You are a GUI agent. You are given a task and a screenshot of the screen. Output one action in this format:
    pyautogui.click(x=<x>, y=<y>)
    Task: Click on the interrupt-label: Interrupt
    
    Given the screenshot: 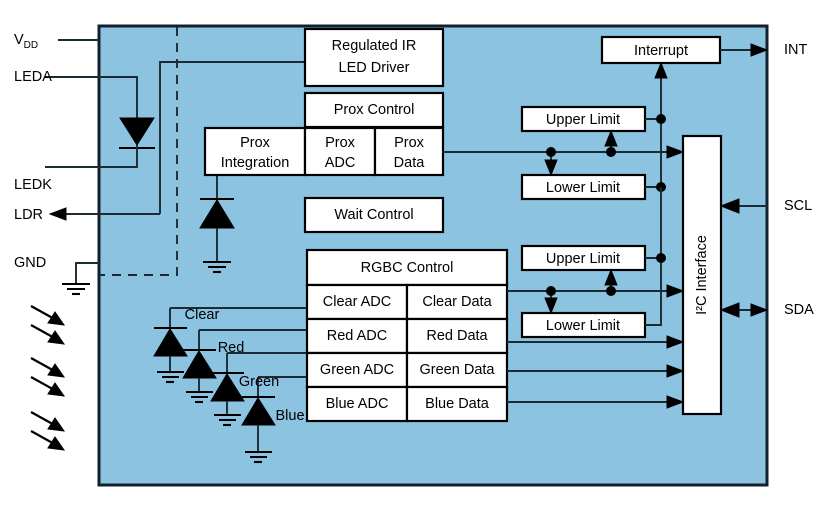 What is the action you would take?
    pyautogui.click(x=661, y=51)
    